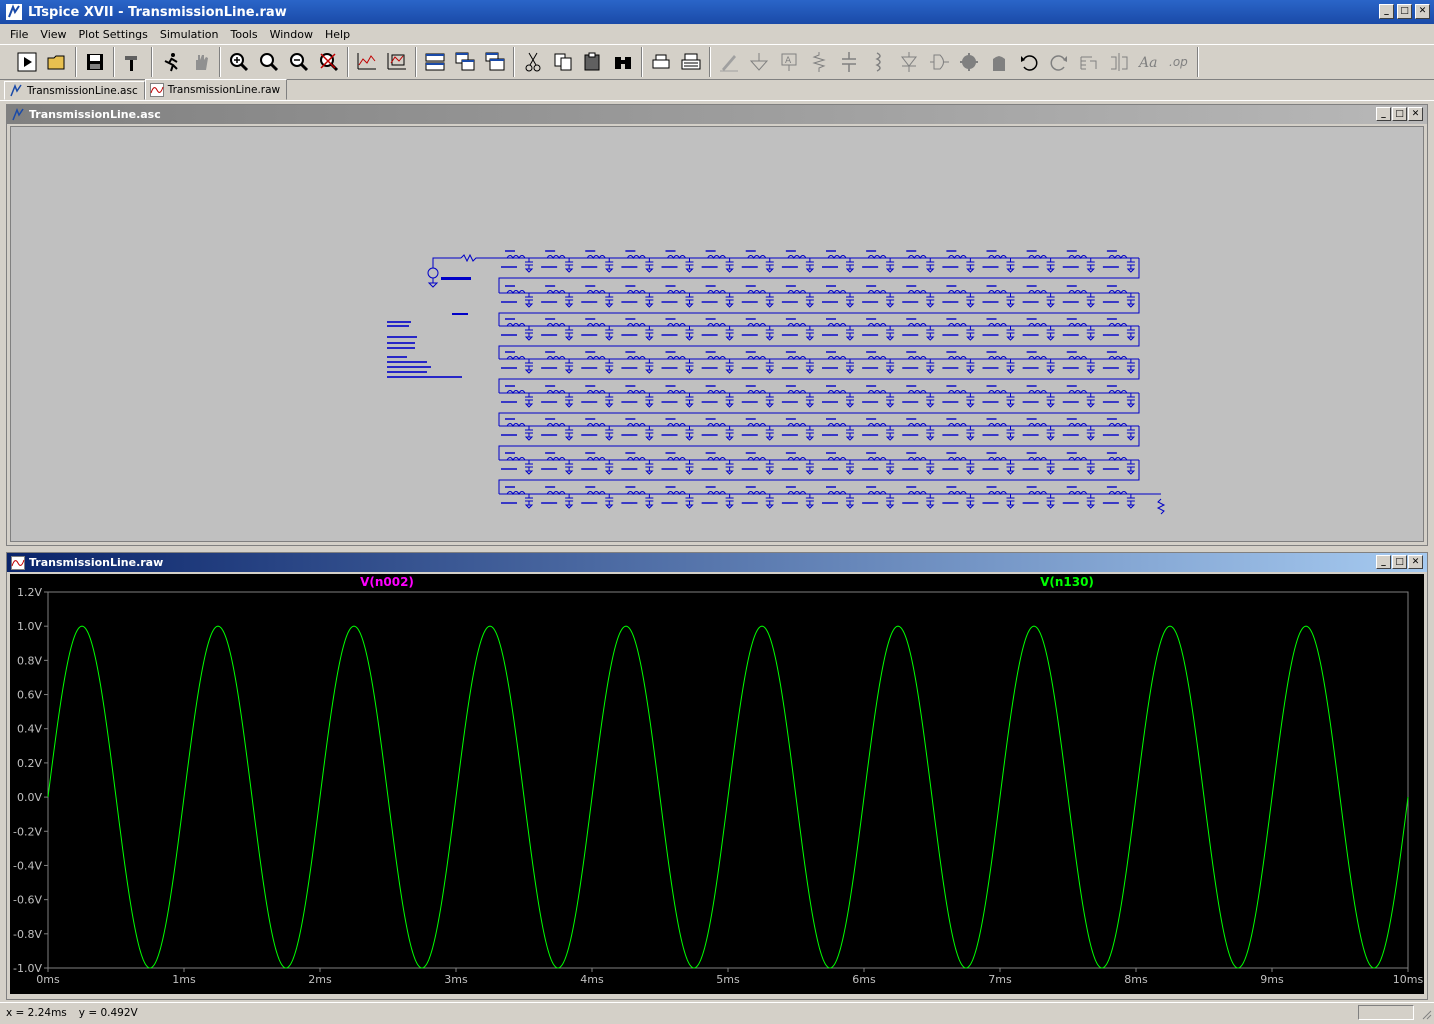 This screenshot has height=1024, width=1434. Describe the element at coordinates (1383, 562) in the screenshot. I see `waveform-minimize-button: _` at that location.